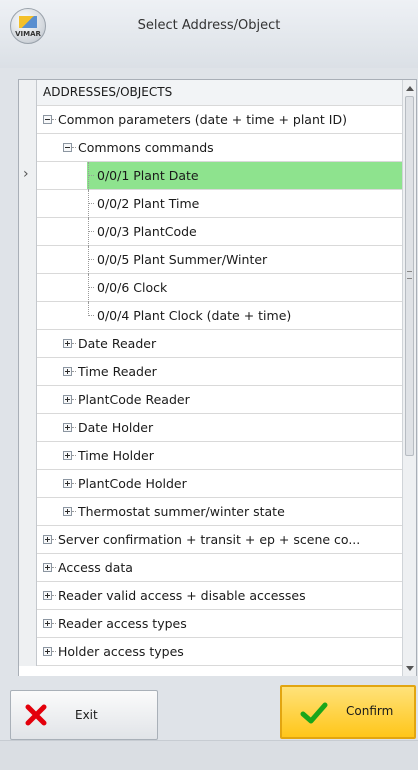 This screenshot has height=770, width=418. I want to click on tree-row: 0/0/1 Plant Date, so click(210, 176).